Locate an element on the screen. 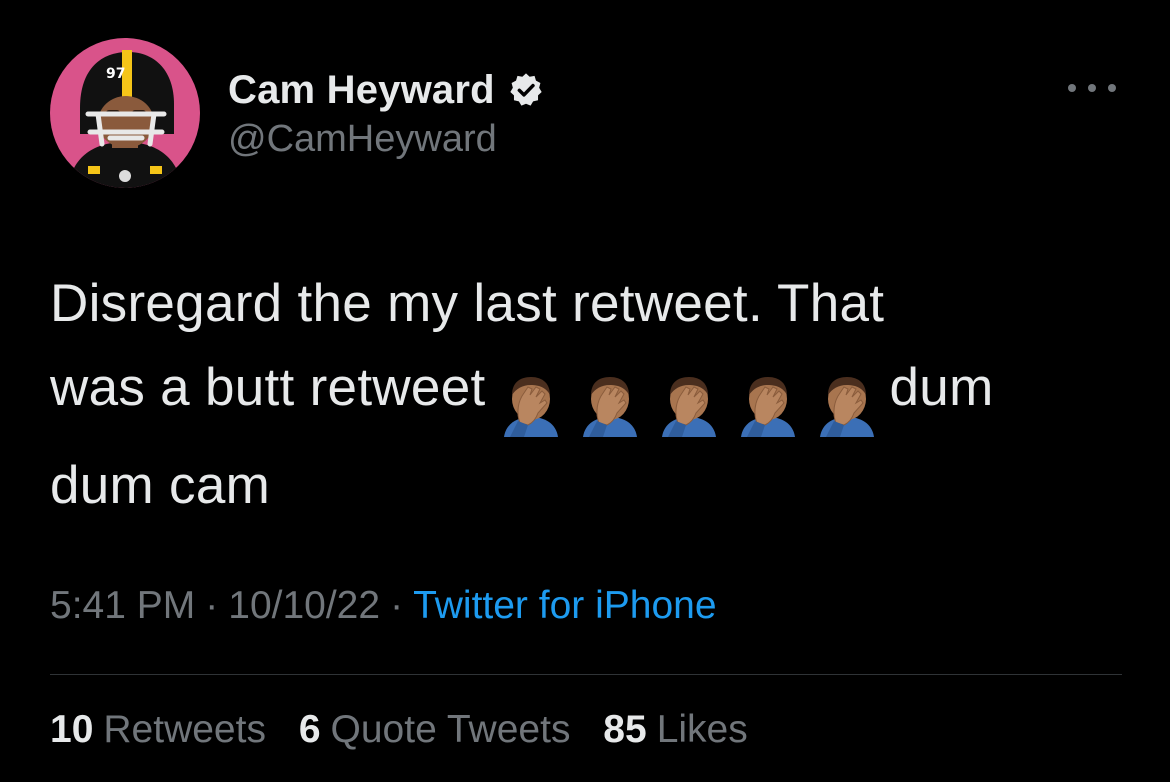 The height and width of the screenshot is (782, 1170). quote-tweets-label: Quote Tweets is located at coordinates (450, 729).